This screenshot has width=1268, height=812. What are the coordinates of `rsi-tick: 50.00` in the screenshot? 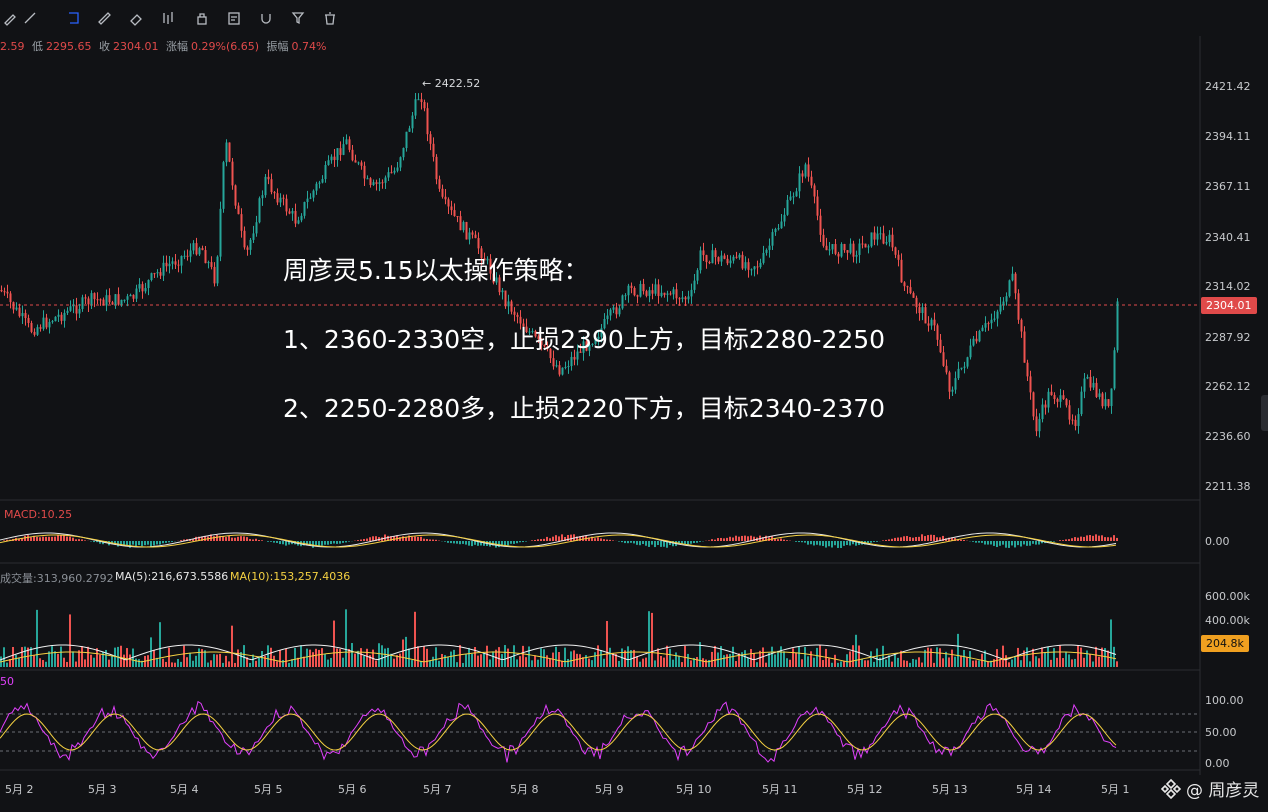 It's located at (1221, 732).